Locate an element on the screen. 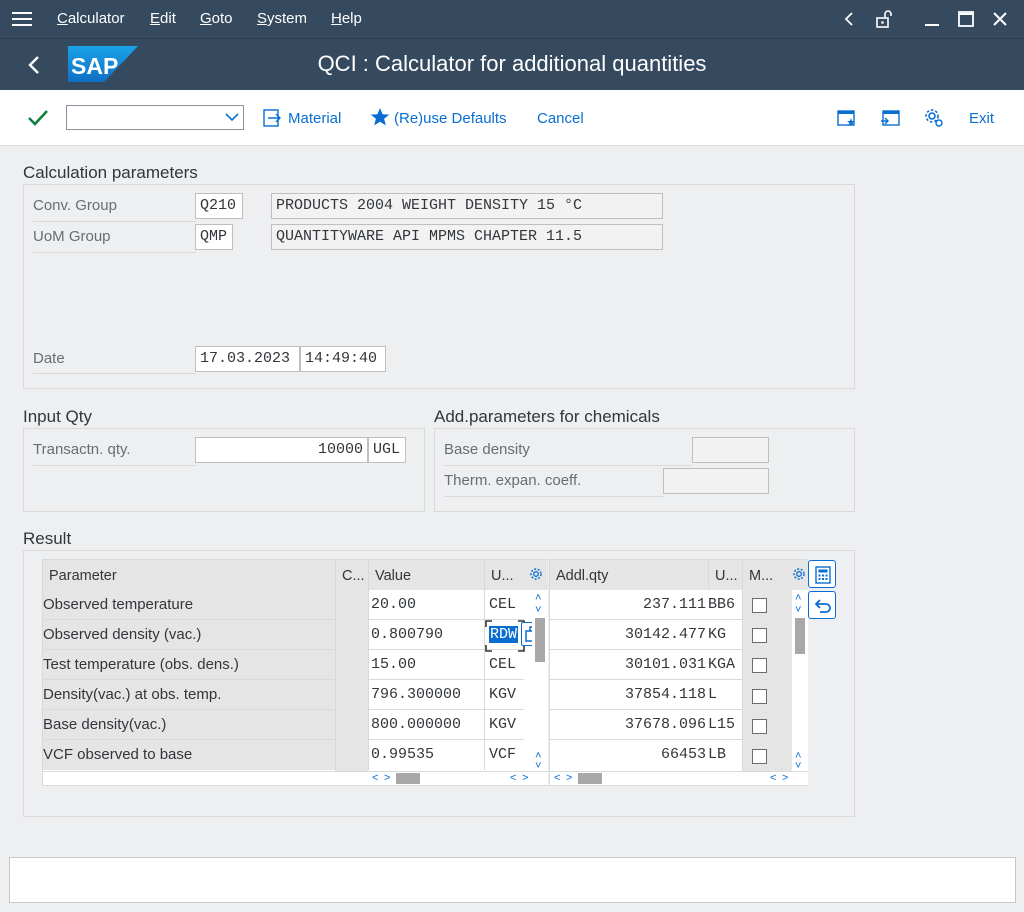 The width and height of the screenshot is (1024, 912). table-row: Observed density (vac.) is located at coordinates (189, 635).